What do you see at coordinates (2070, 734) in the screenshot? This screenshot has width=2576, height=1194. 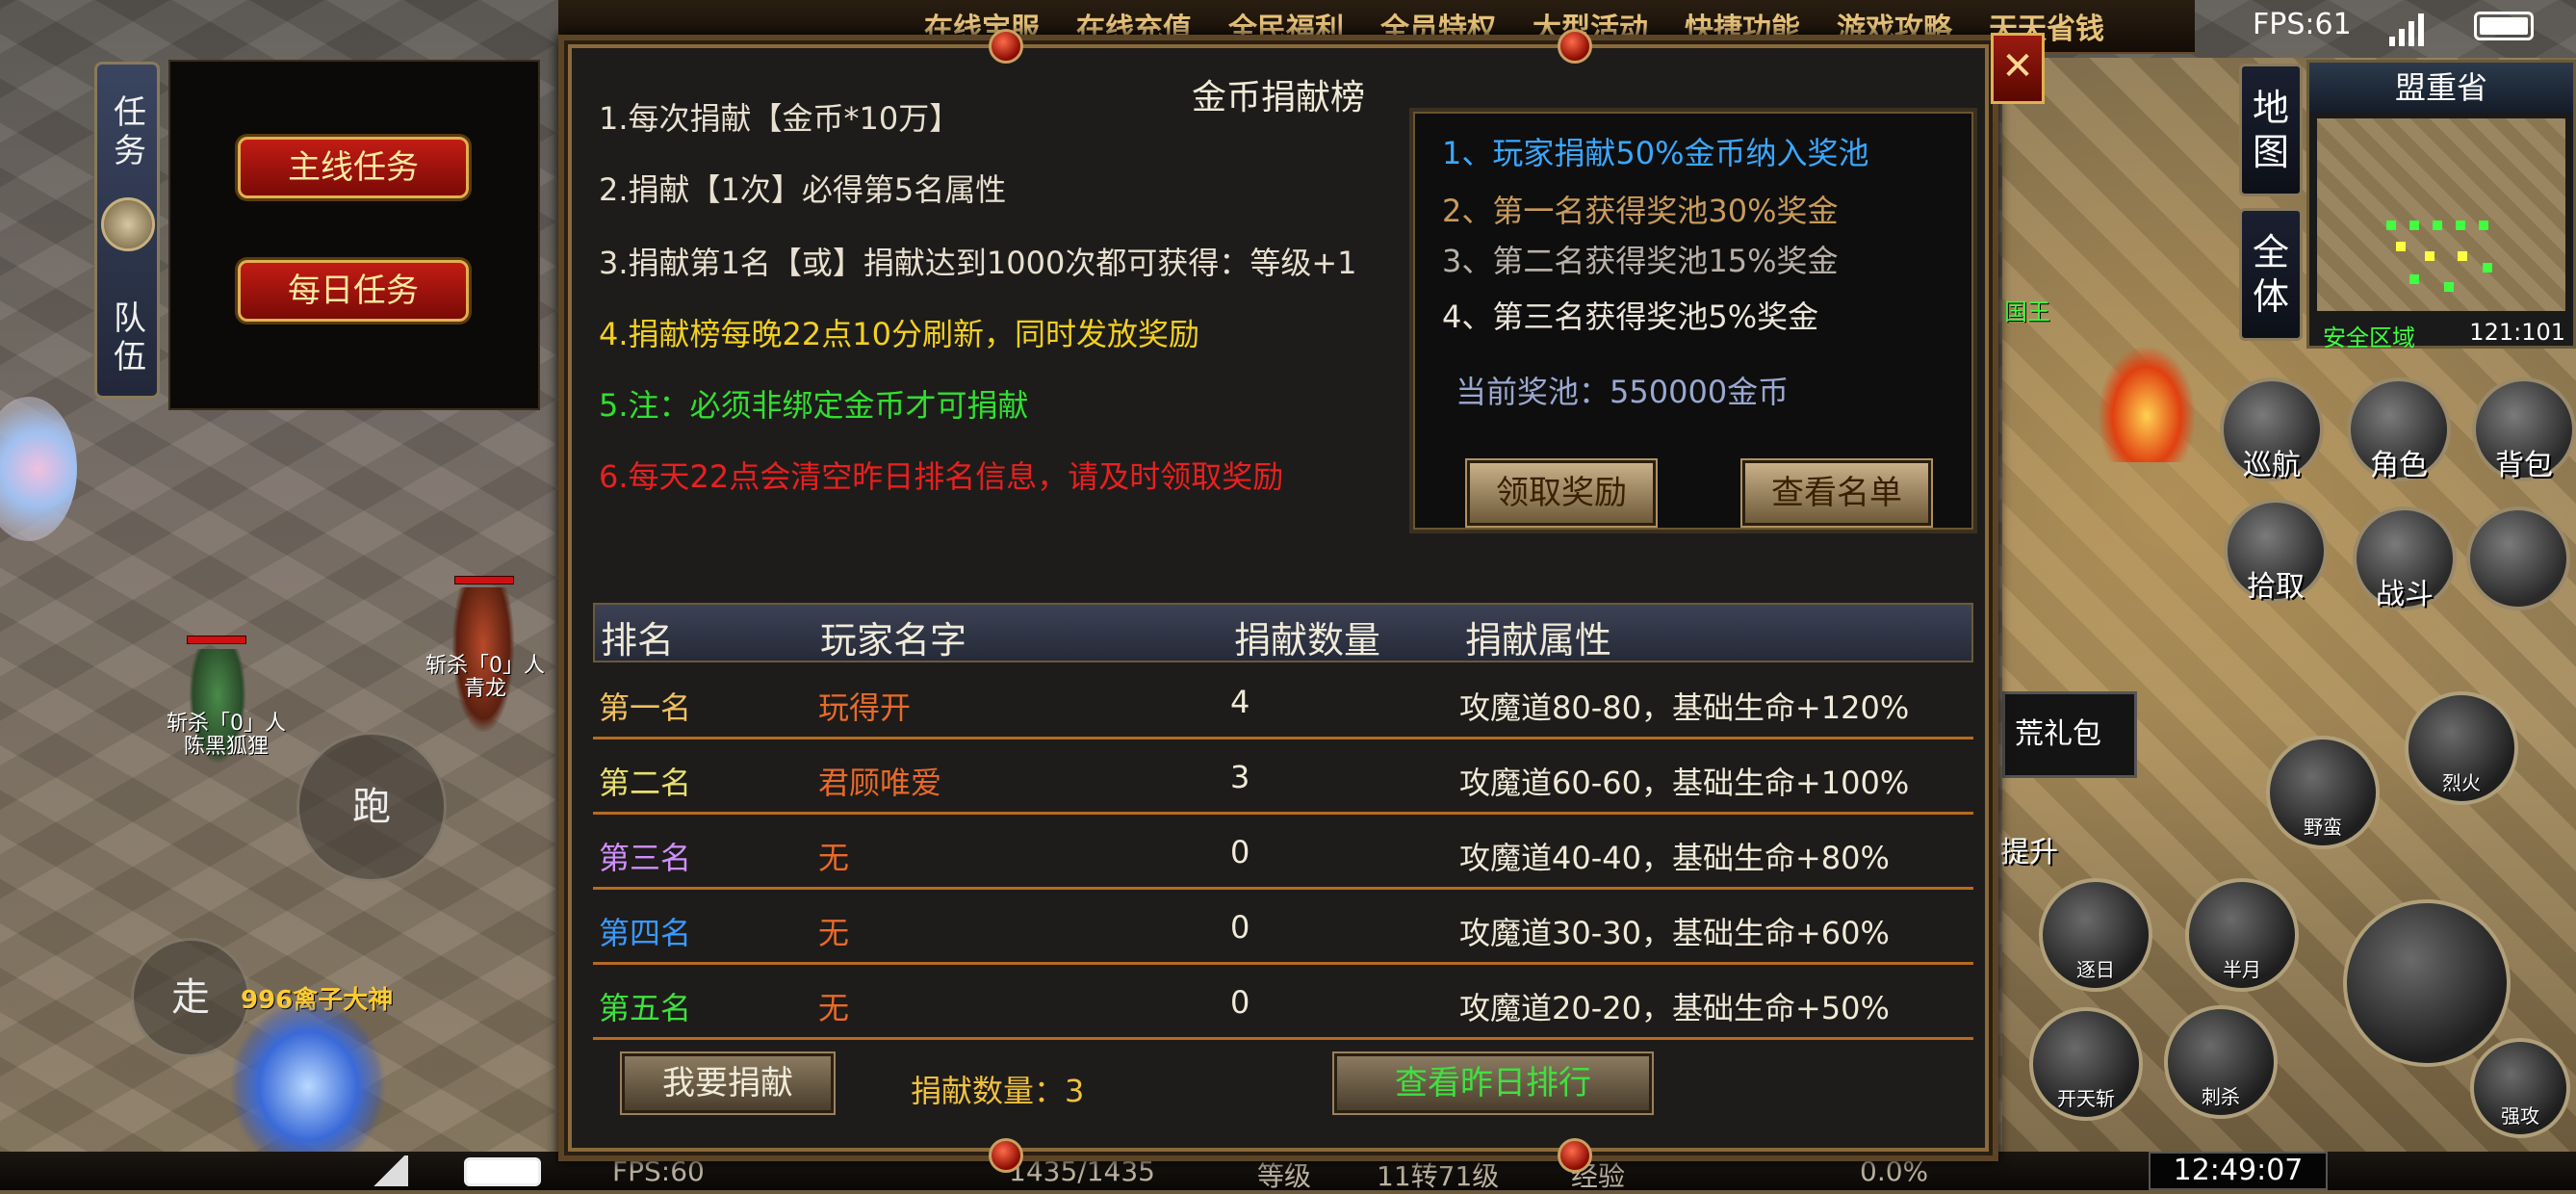 I see `gift-banner: 荒礼包` at bounding box center [2070, 734].